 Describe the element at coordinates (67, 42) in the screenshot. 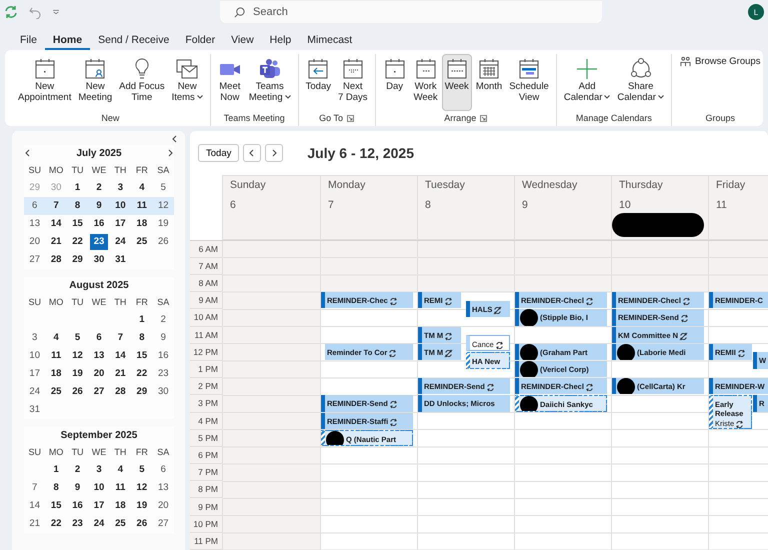

I see `menu-tab: Home` at that location.